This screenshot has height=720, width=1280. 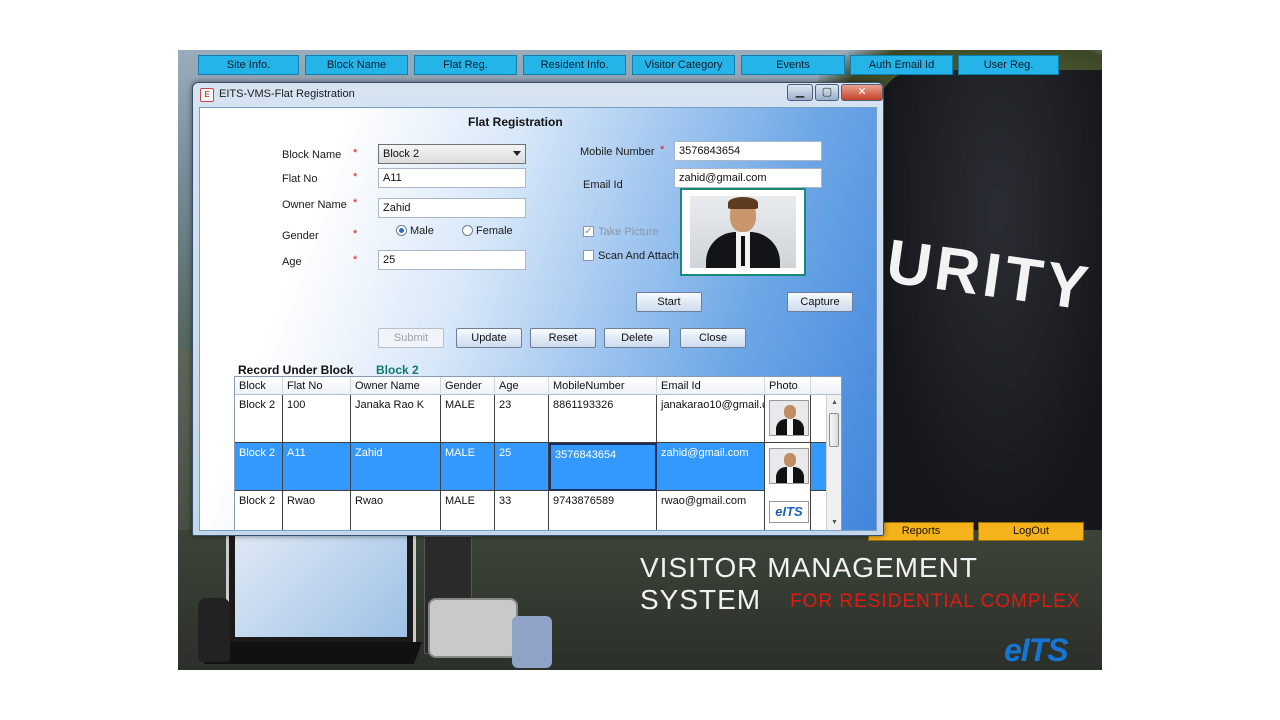 I want to click on gender-male-label: Male, so click(x=422, y=231).